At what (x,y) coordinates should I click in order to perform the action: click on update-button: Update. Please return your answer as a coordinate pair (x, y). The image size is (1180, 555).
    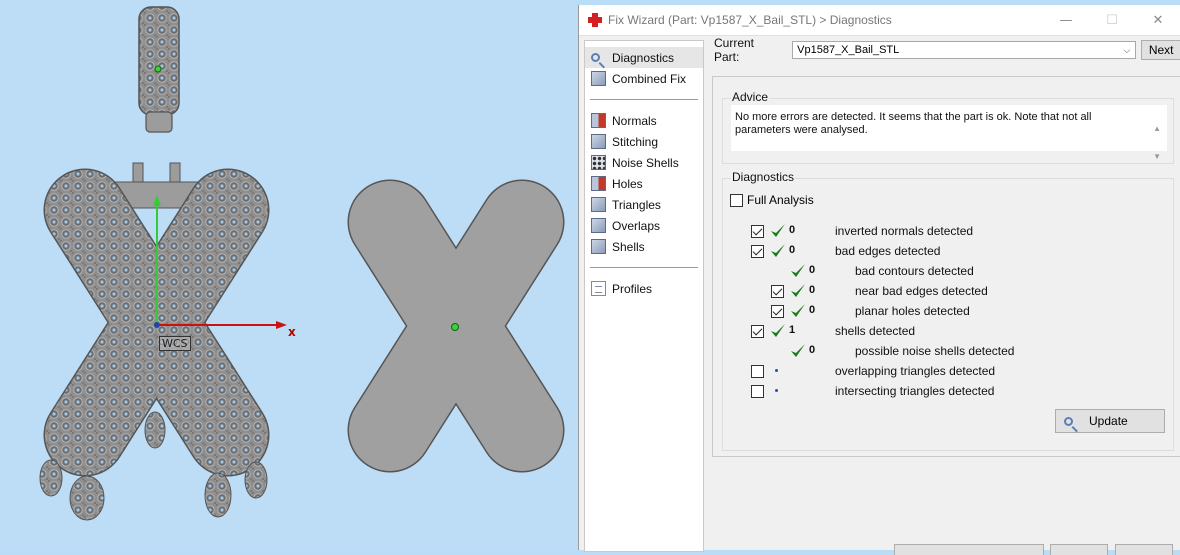
    Looking at the image, I should click on (1110, 421).